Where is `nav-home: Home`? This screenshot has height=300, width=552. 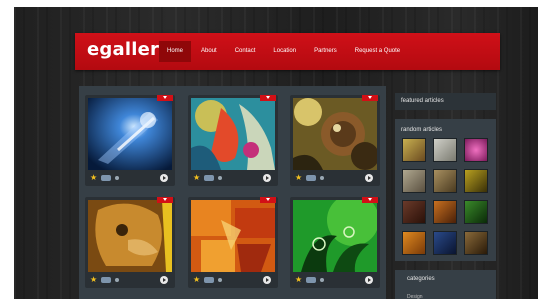
nav-home: Home is located at coordinates (175, 51).